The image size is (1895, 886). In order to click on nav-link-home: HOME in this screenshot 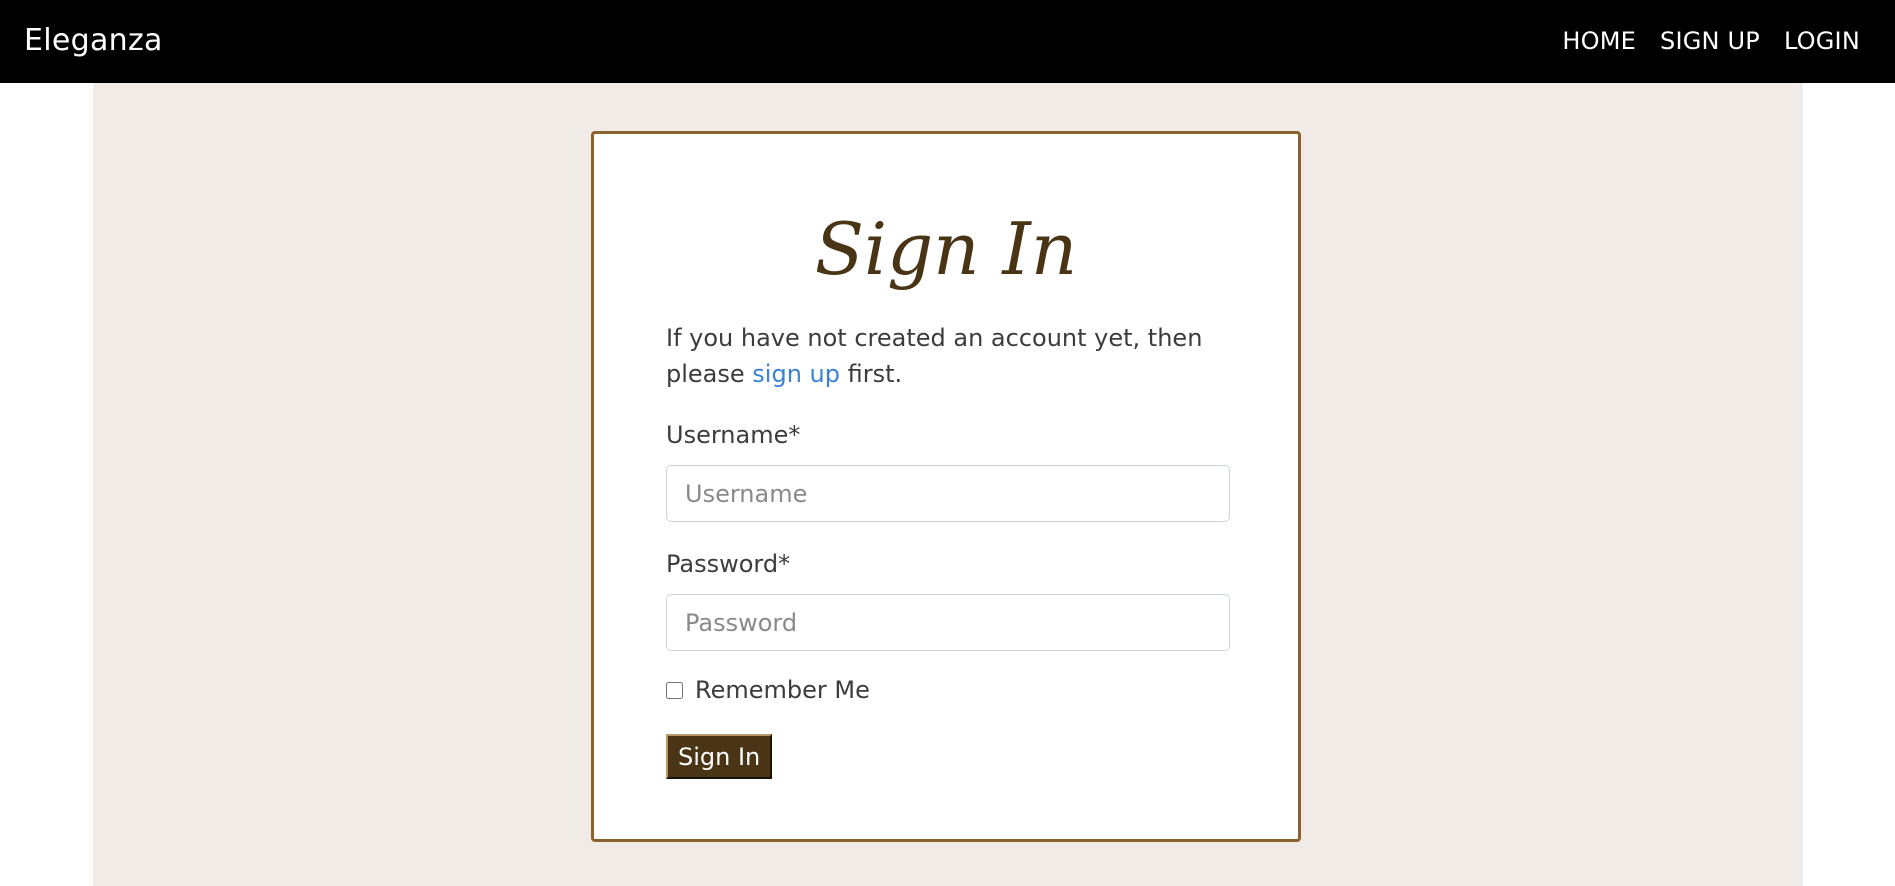, I will do `click(1599, 41)`.